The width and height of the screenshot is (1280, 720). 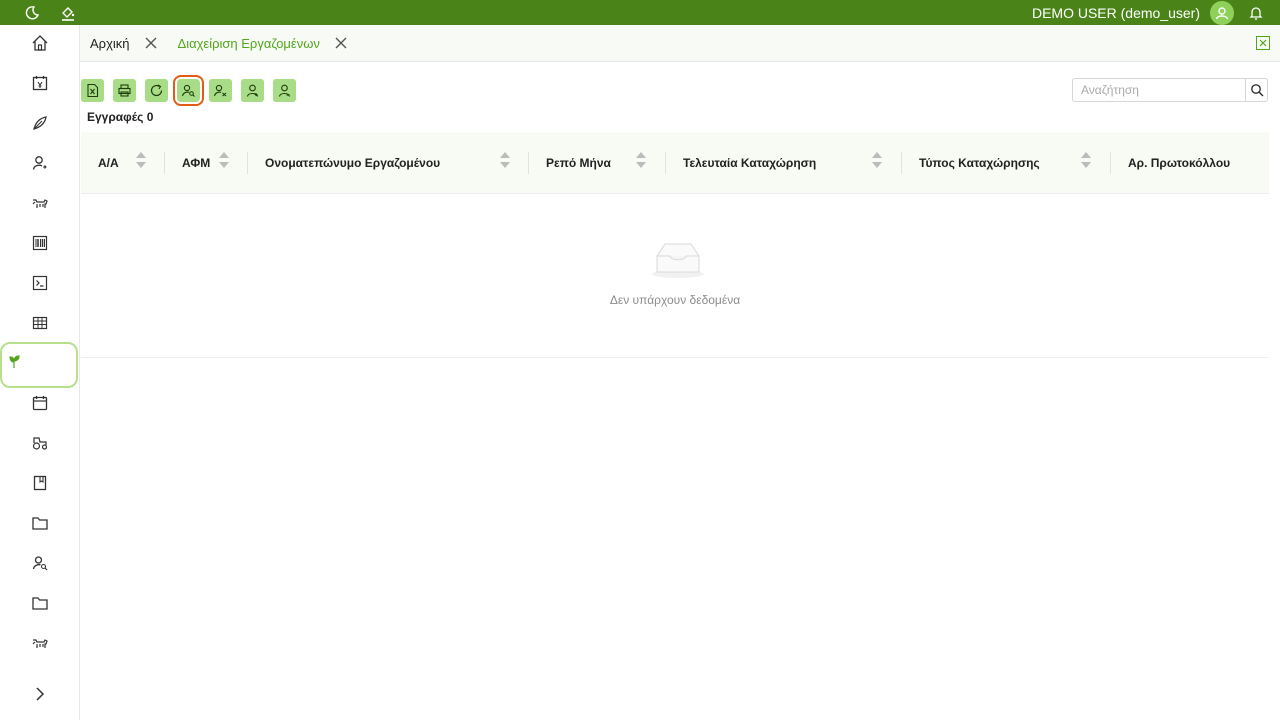 I want to click on barcode-icon, so click(x=40, y=243).